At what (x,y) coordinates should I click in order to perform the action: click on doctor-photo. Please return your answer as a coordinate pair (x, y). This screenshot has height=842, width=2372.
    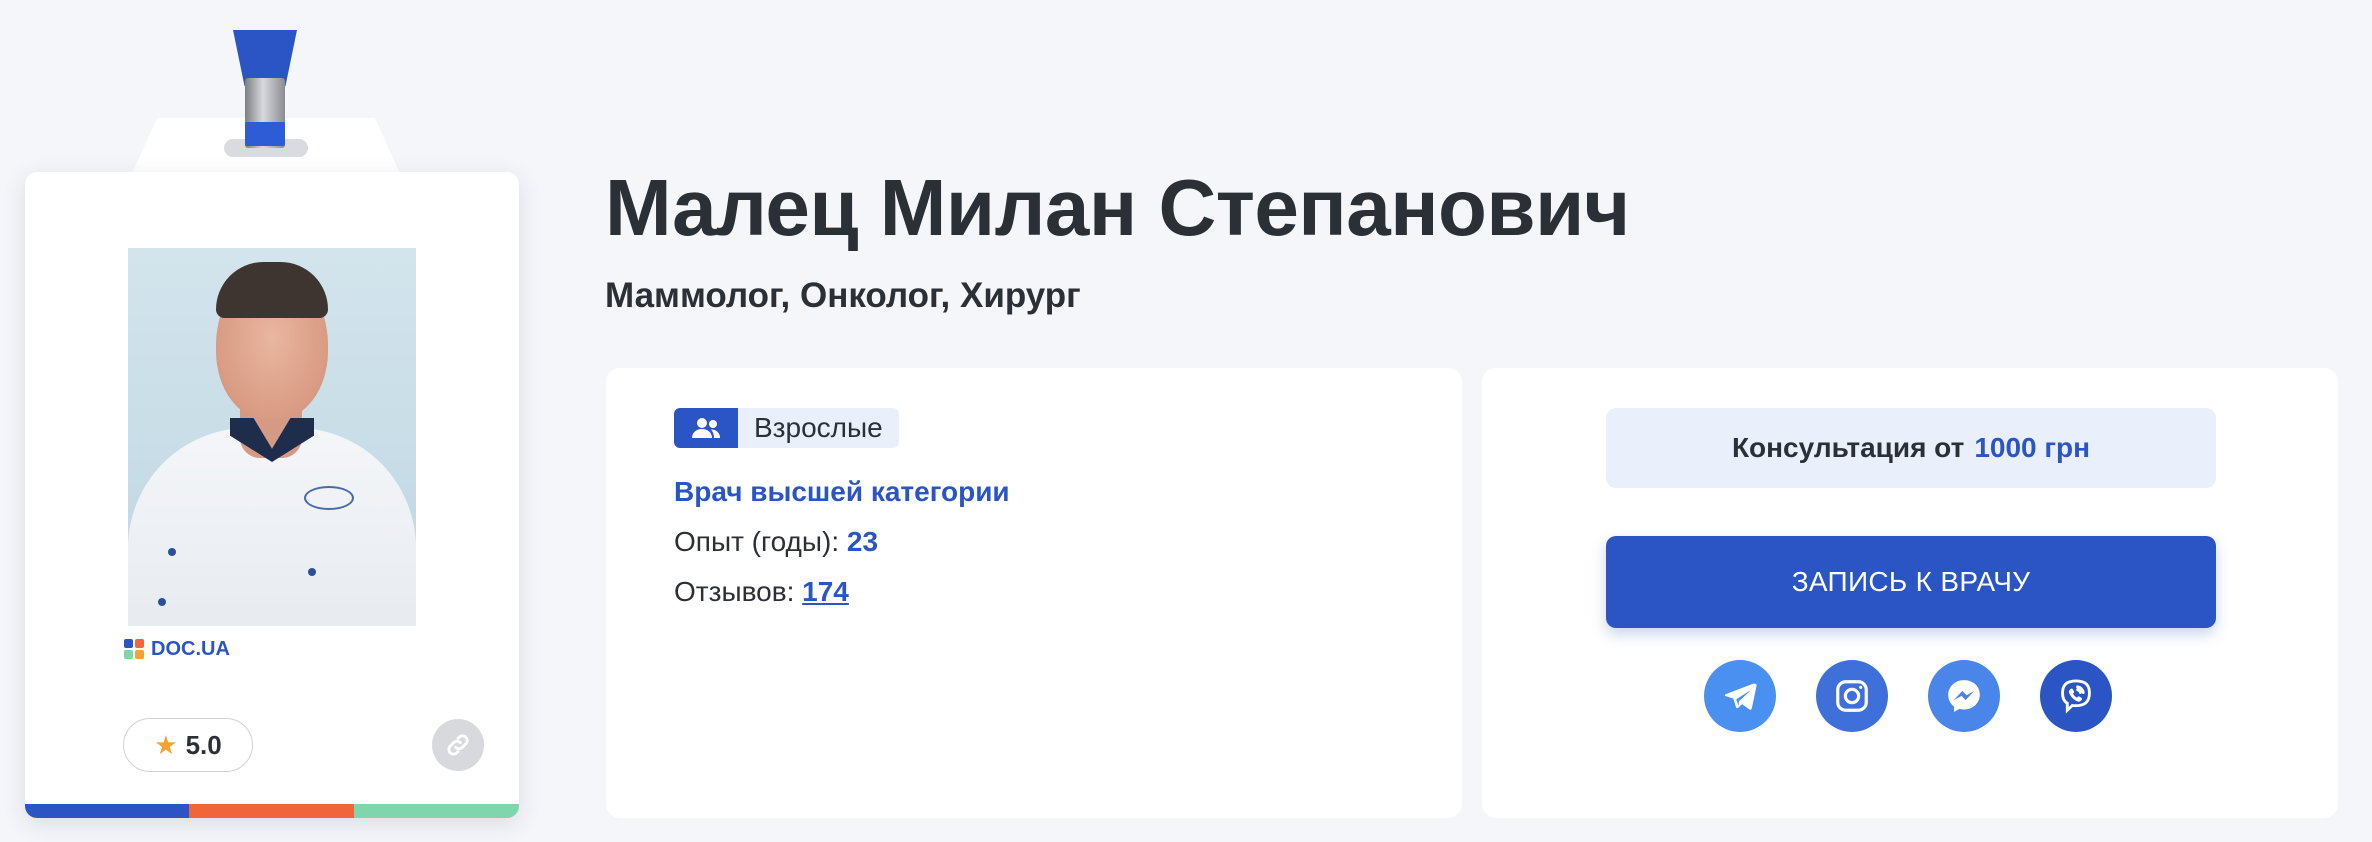
    Looking at the image, I should click on (272, 437).